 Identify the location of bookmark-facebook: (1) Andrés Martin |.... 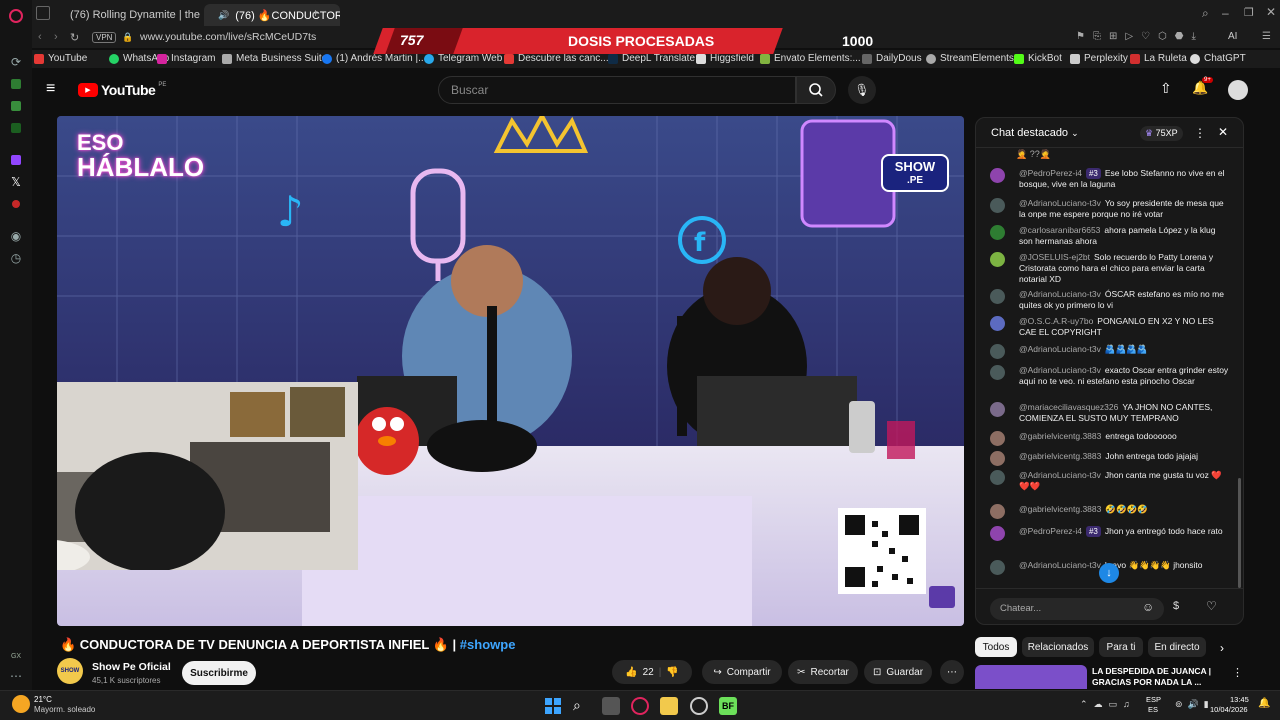
(374, 58).